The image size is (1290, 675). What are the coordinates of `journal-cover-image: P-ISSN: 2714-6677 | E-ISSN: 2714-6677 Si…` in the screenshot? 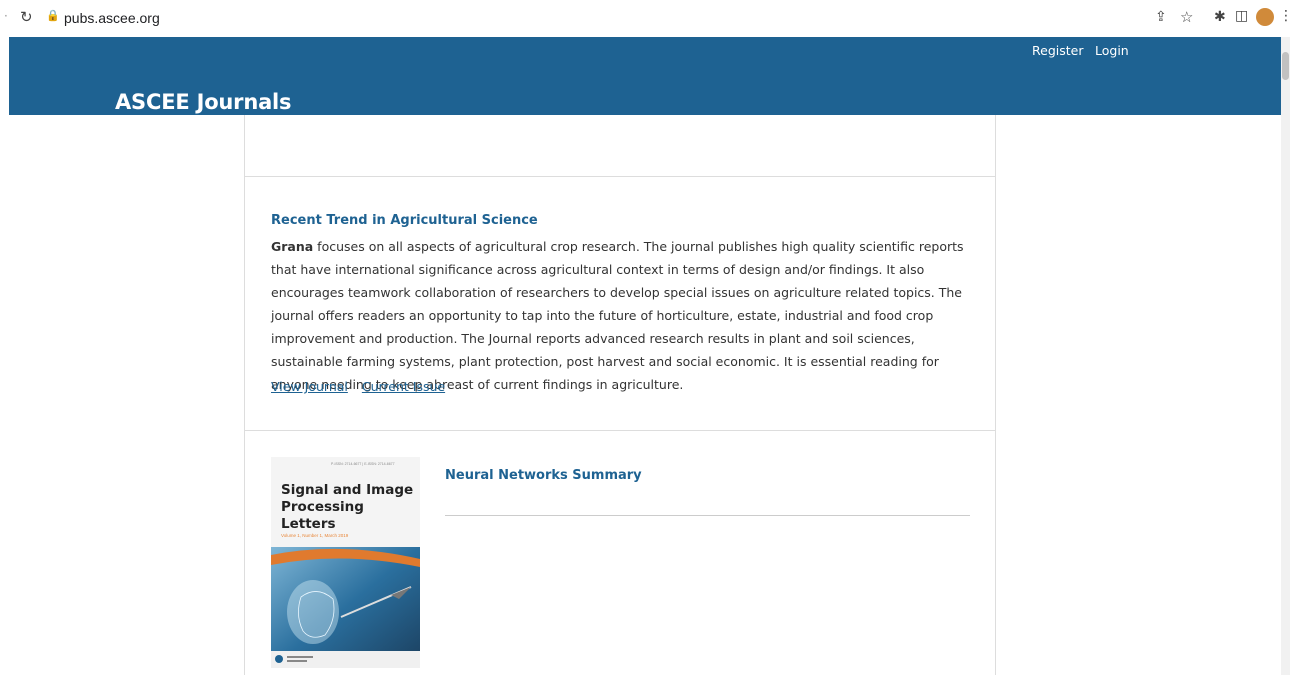 It's located at (345, 562).